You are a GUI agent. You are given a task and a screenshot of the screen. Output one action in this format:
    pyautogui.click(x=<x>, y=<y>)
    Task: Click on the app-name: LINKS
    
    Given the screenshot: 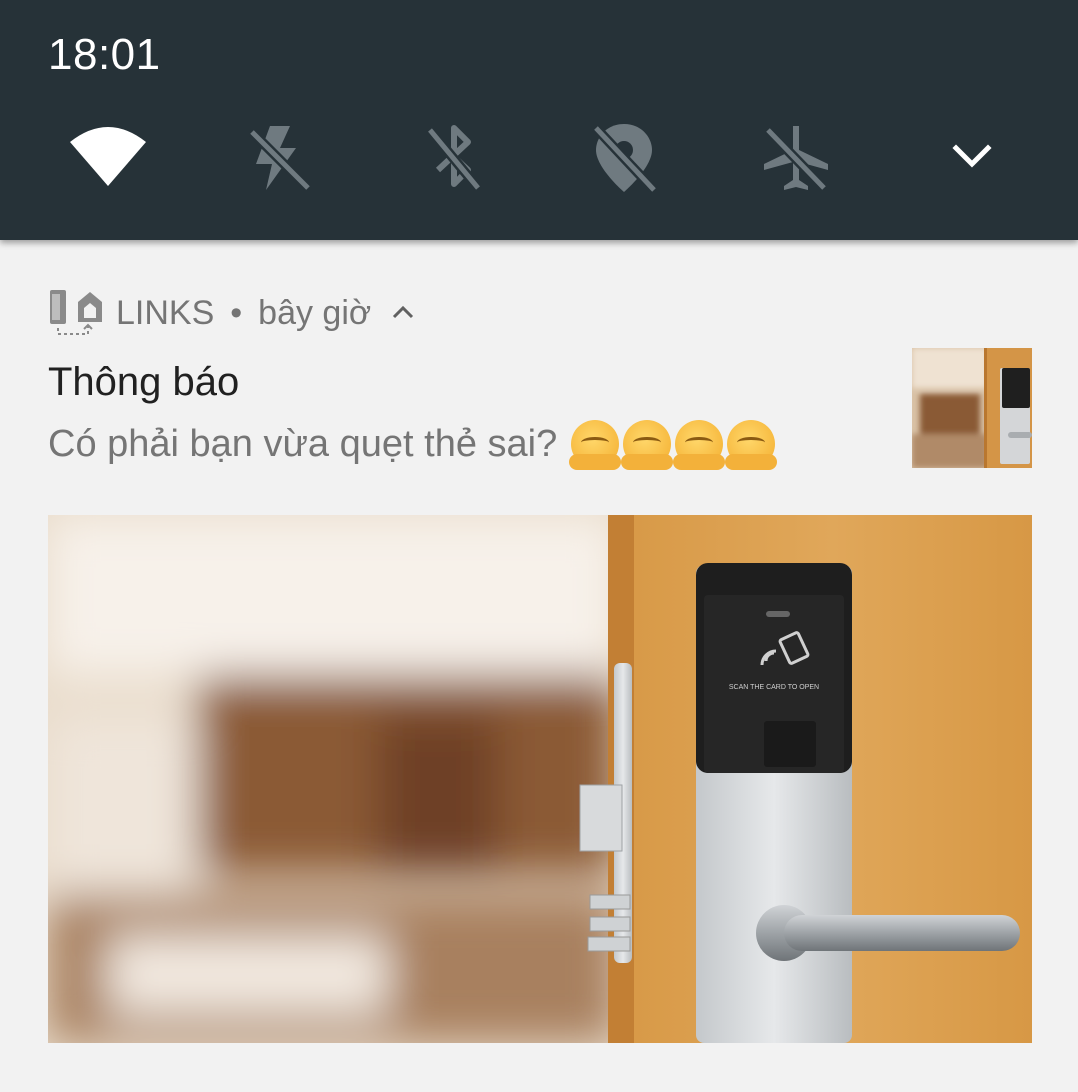 What is the action you would take?
    pyautogui.click(x=165, y=312)
    